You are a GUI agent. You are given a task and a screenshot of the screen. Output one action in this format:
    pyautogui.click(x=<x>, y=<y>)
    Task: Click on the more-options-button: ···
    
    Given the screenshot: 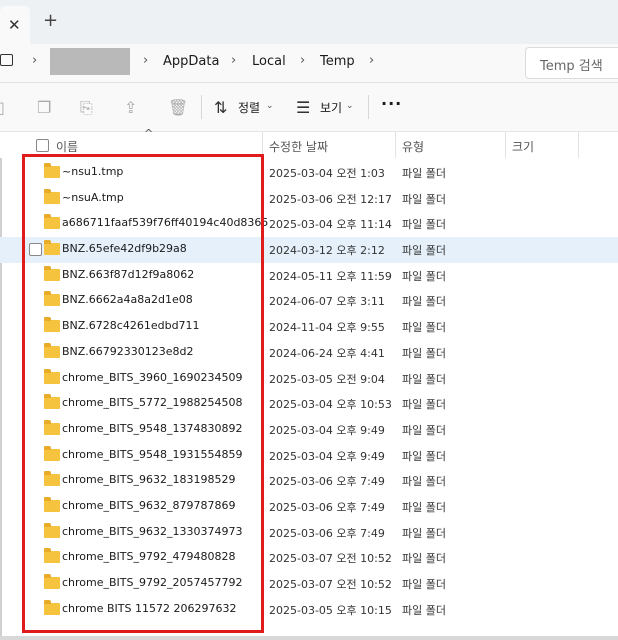 What is the action you would take?
    pyautogui.click(x=391, y=103)
    